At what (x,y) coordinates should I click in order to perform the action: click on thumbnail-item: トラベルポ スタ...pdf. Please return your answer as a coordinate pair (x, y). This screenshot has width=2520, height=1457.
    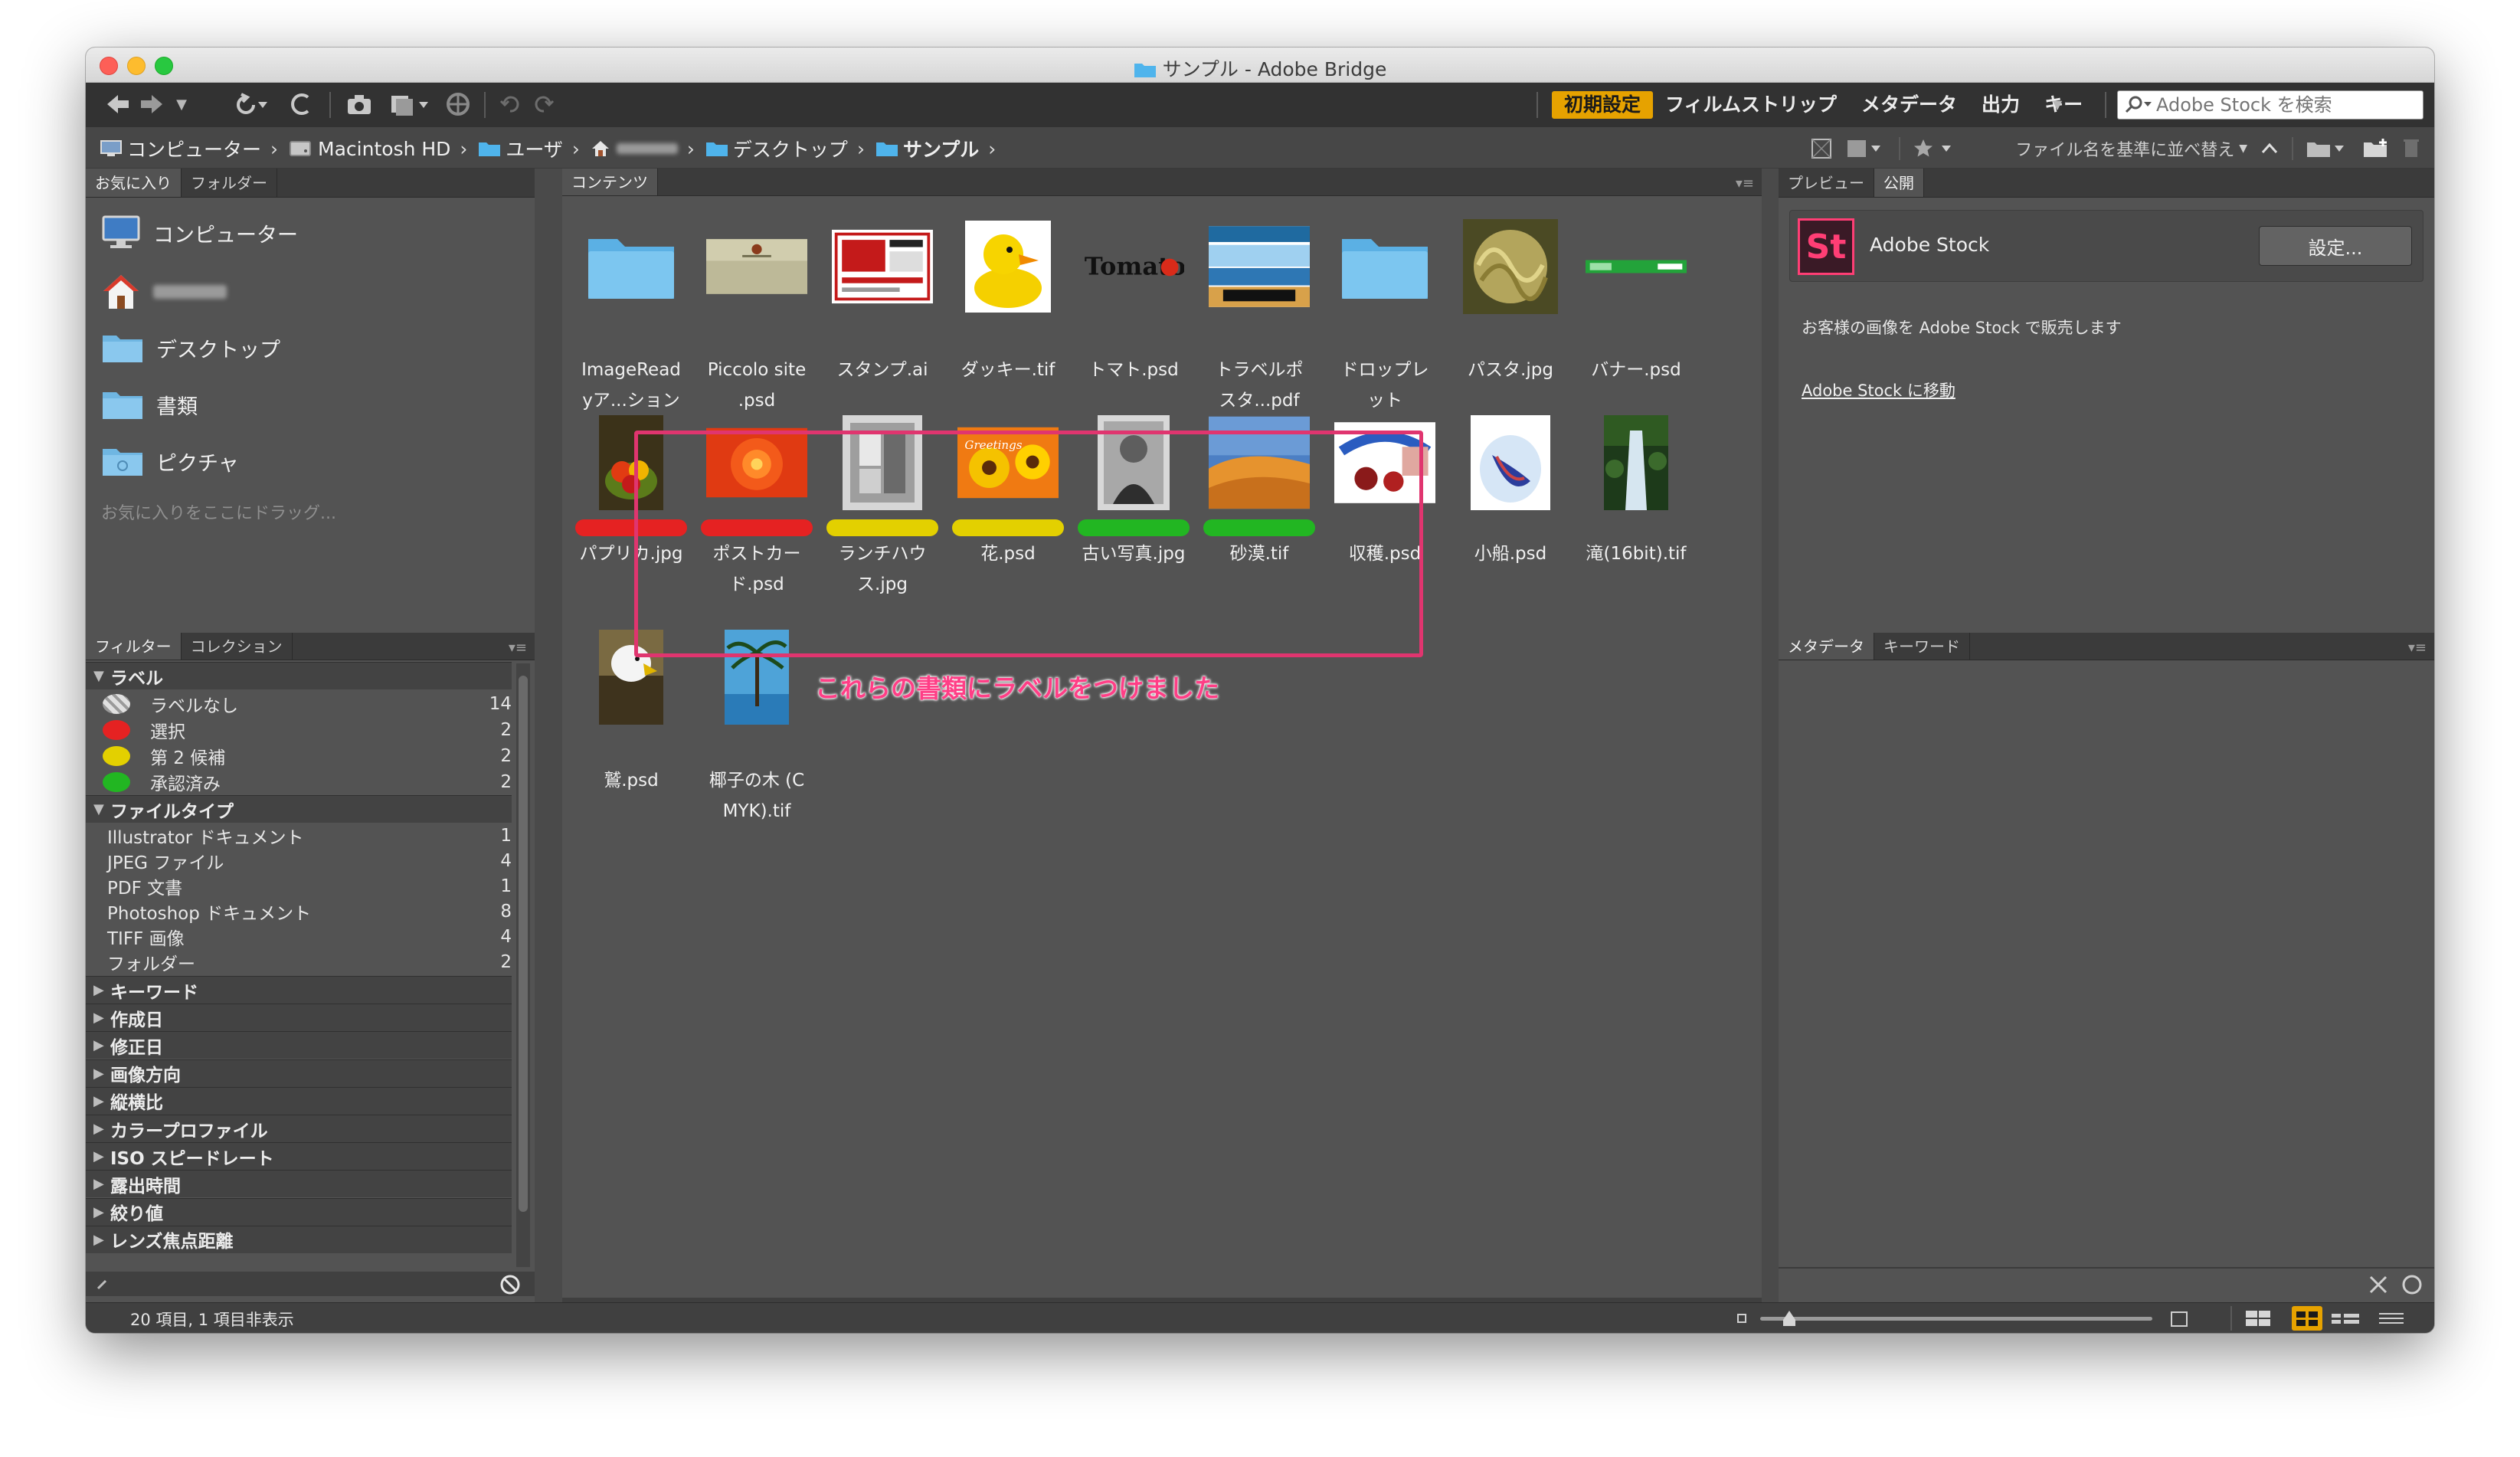
    Looking at the image, I should click on (1259, 313).